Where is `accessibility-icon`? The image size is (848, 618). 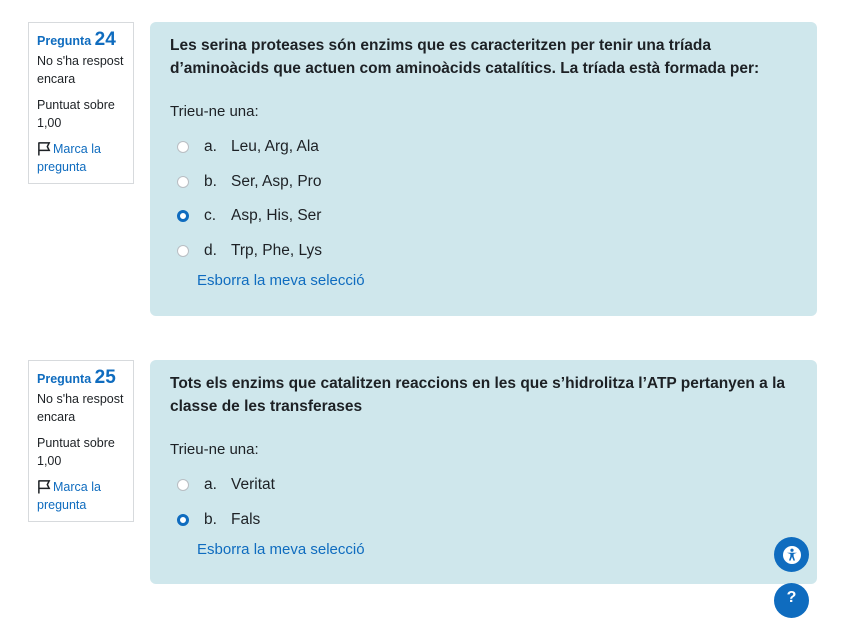
accessibility-icon is located at coordinates (791, 554).